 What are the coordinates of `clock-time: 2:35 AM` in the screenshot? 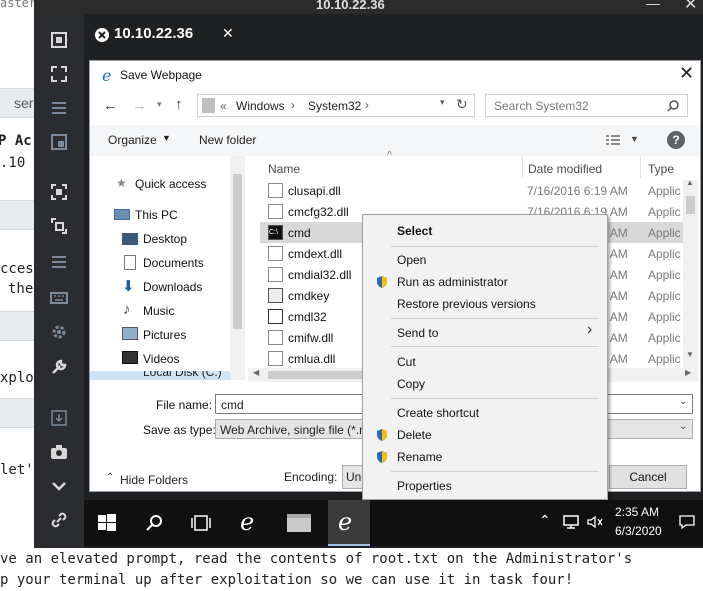 It's located at (637, 512).